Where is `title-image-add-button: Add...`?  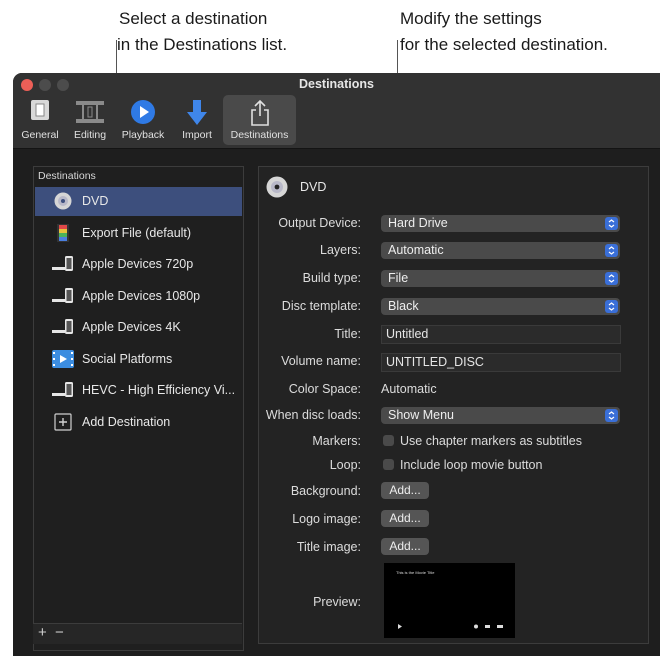
title-image-add-button: Add... is located at coordinates (405, 546).